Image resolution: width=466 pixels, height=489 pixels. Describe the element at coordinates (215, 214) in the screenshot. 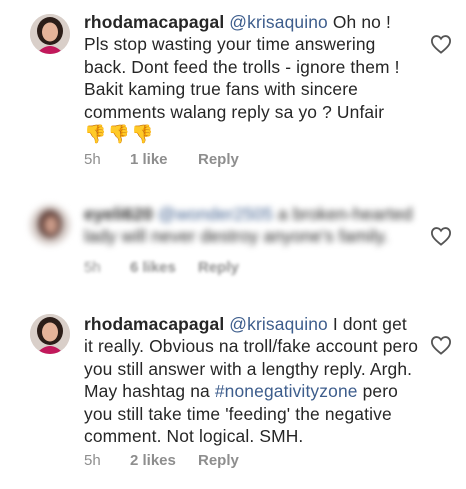

I see `mention-link: @wonder2505` at that location.